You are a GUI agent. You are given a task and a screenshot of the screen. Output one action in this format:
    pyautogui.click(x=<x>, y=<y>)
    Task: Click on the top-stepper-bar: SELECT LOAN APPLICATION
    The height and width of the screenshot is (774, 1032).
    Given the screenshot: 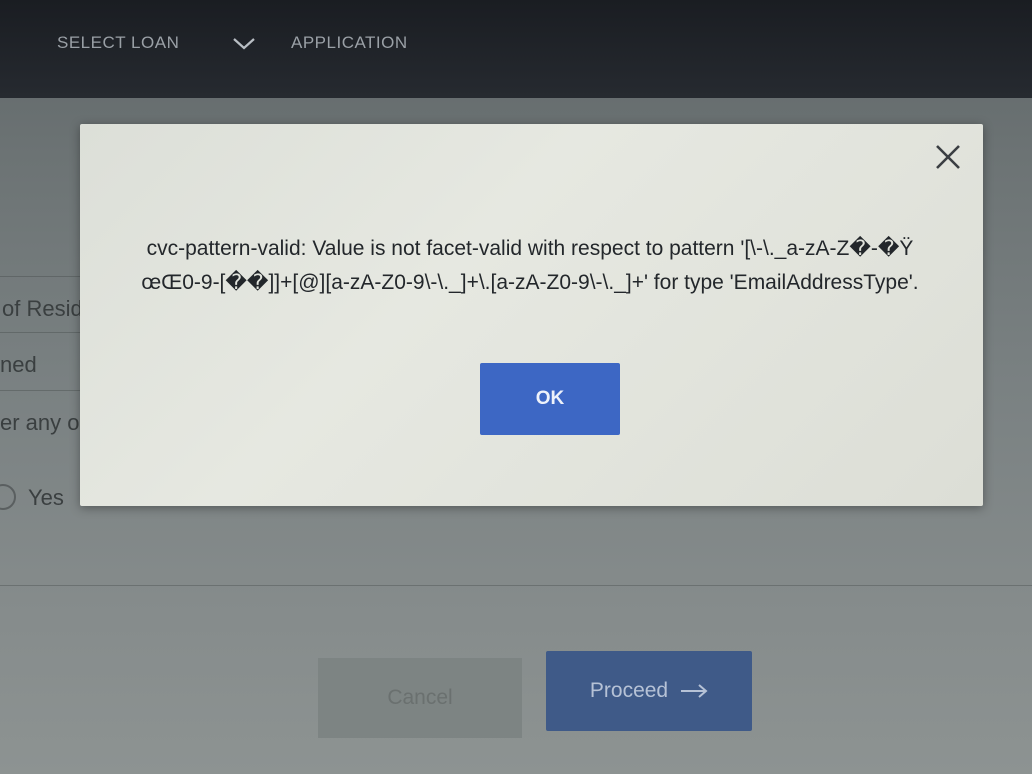 What is the action you would take?
    pyautogui.click(x=516, y=49)
    